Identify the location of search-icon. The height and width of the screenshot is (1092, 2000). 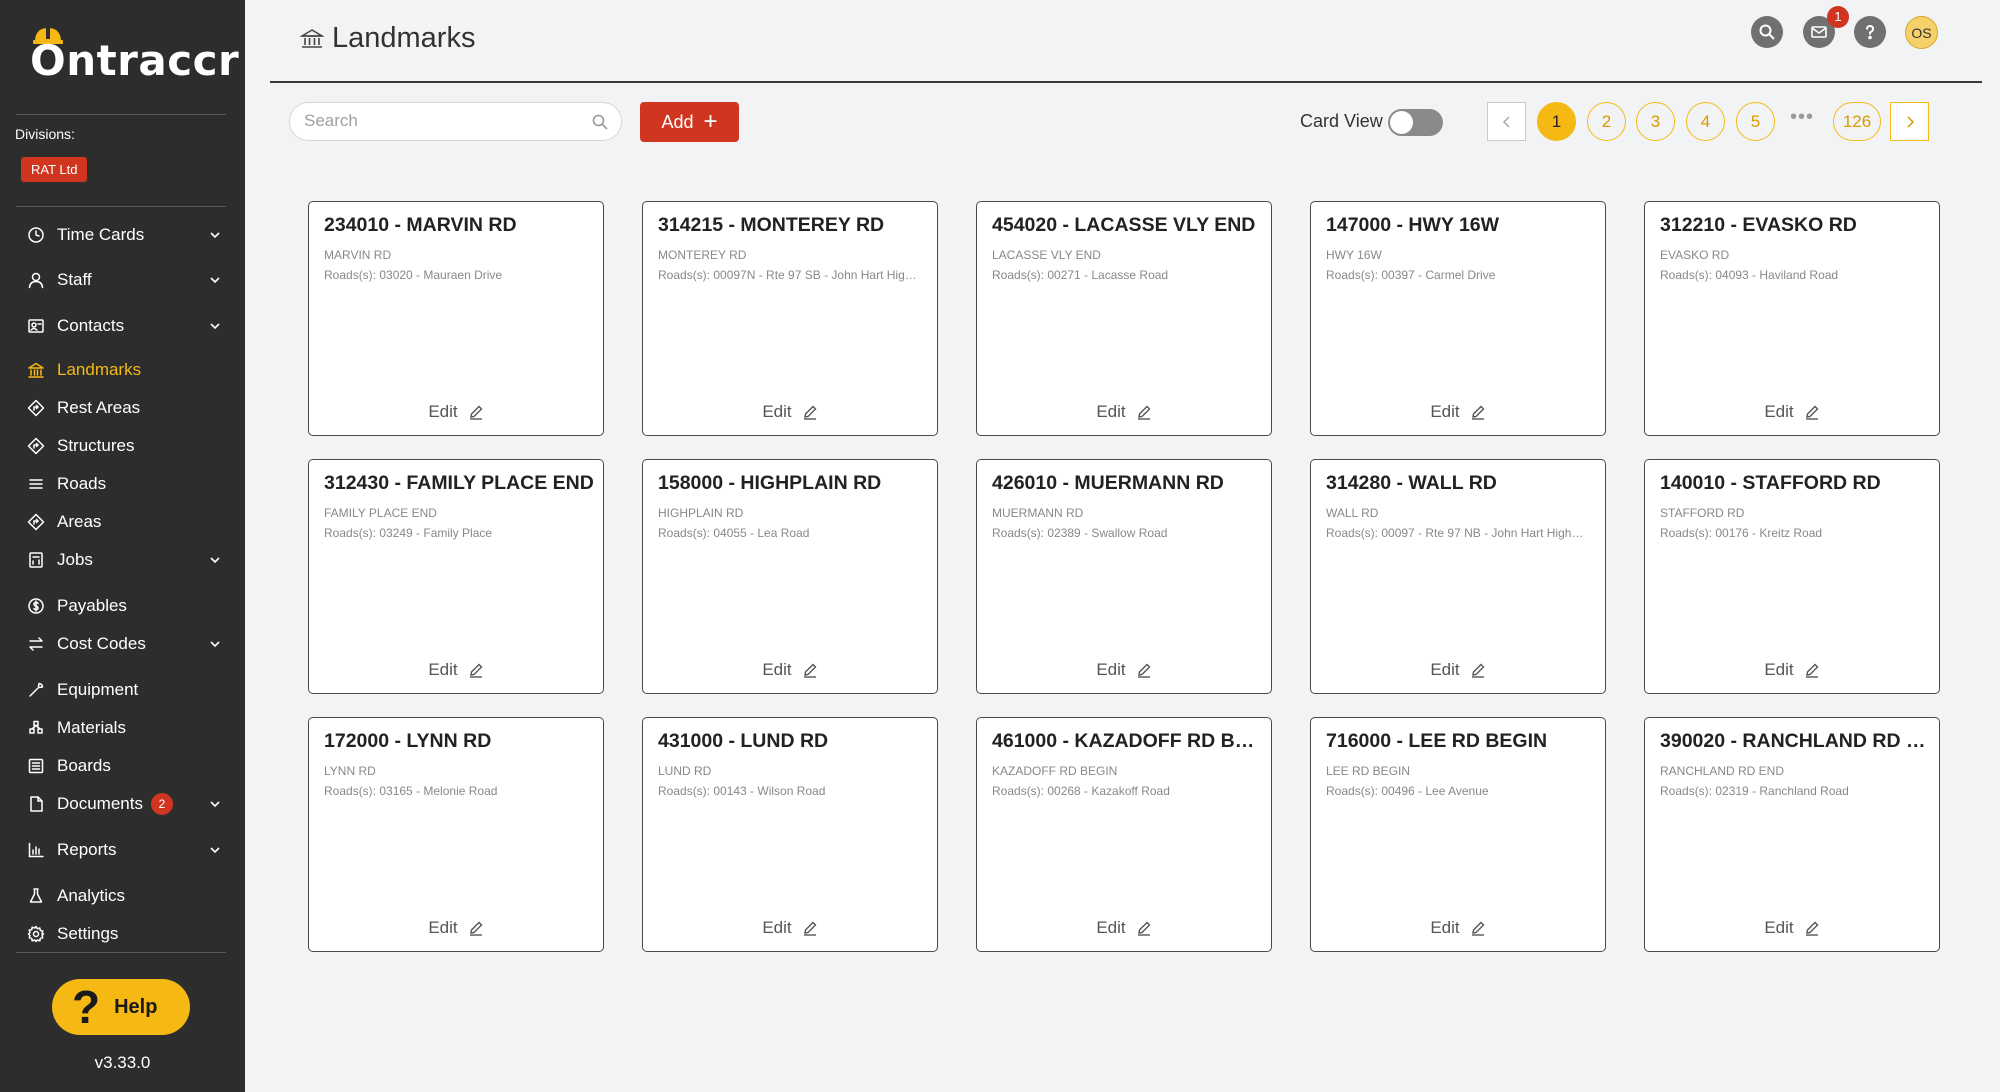
(600, 122).